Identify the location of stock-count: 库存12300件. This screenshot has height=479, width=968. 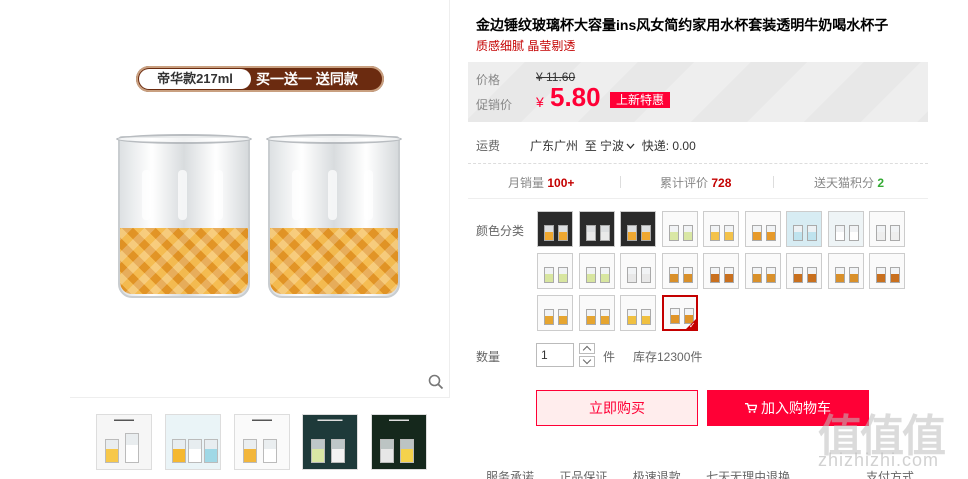
(668, 357).